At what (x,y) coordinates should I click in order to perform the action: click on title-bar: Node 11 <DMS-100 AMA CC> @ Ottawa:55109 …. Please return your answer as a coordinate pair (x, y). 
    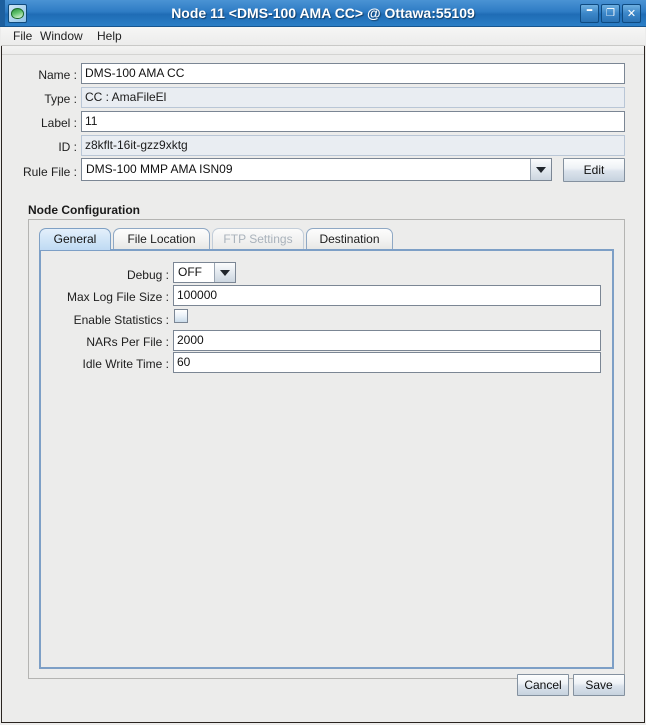
    Looking at the image, I should click on (323, 13).